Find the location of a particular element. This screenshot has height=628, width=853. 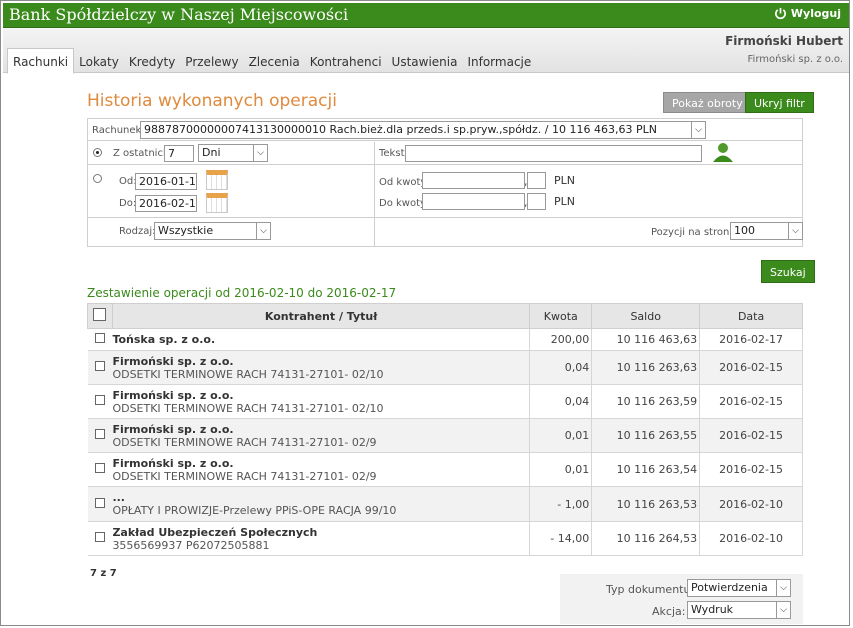

tab-zlecenia: Zlecenia is located at coordinates (274, 60).